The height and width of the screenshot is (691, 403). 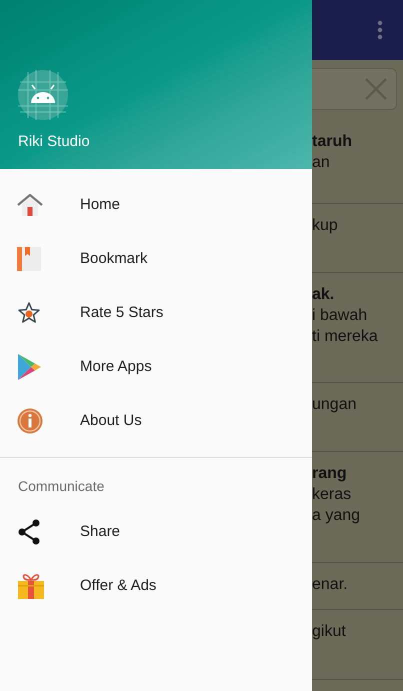 I want to click on menu-item: Offer & Ads, so click(x=156, y=586).